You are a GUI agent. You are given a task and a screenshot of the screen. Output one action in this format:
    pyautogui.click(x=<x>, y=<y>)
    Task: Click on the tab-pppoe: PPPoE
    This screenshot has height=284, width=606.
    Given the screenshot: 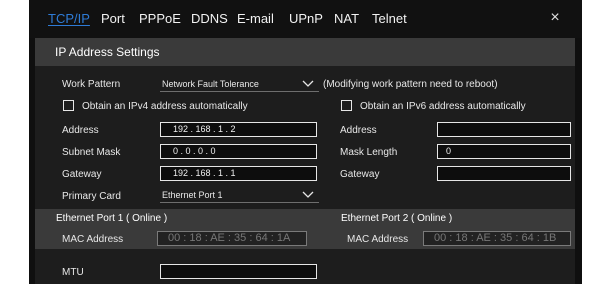 What is the action you would take?
    pyautogui.click(x=160, y=19)
    